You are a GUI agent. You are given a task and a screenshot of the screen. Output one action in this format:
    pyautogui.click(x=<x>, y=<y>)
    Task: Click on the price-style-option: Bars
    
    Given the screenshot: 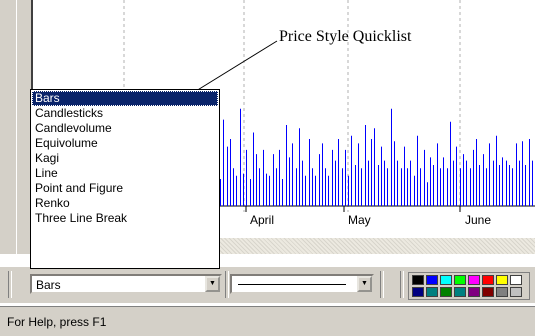 What is the action you would take?
    pyautogui.click(x=125, y=98)
    